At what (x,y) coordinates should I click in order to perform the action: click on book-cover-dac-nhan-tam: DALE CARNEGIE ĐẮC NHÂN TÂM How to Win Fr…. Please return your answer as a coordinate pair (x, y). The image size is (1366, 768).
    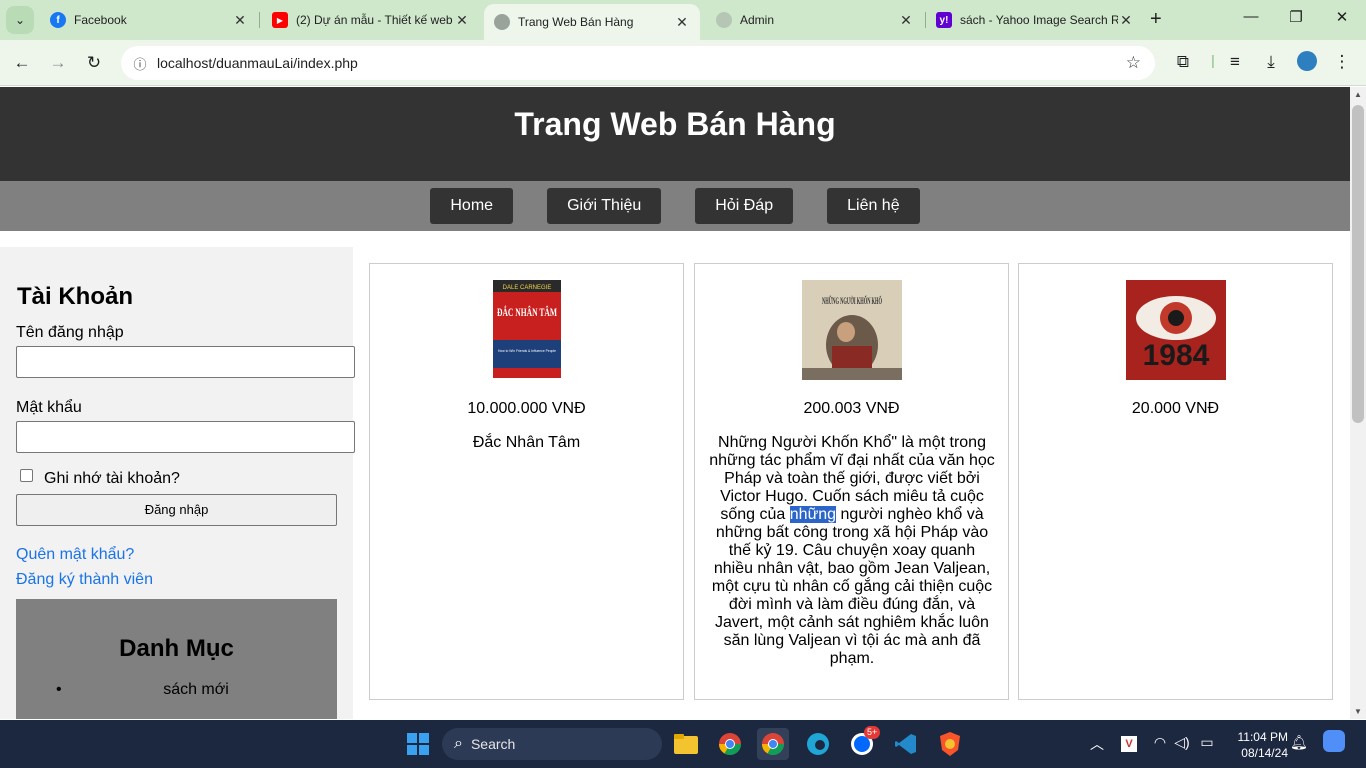
    Looking at the image, I should click on (526, 329).